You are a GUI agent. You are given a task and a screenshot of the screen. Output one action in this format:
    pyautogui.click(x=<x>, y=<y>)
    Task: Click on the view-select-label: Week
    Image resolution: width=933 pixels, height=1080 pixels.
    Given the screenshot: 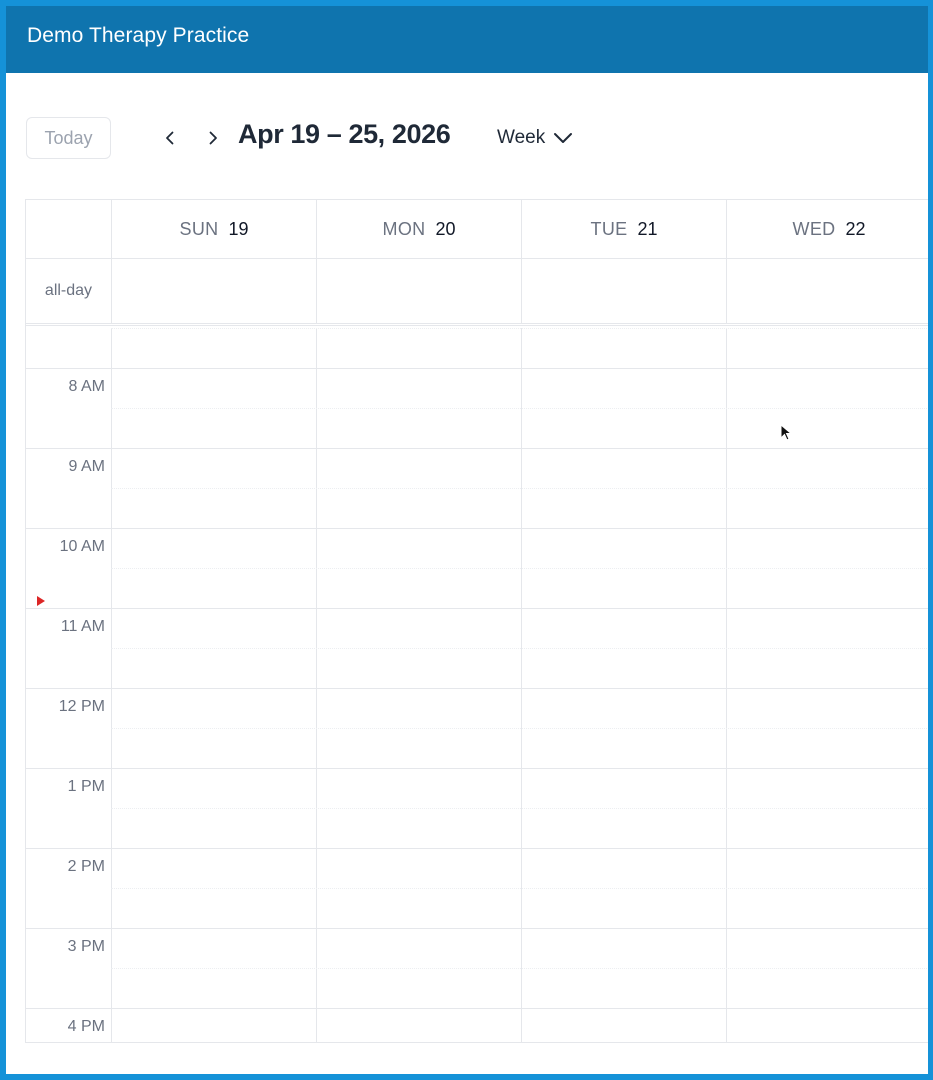 What is the action you would take?
    pyautogui.click(x=521, y=137)
    